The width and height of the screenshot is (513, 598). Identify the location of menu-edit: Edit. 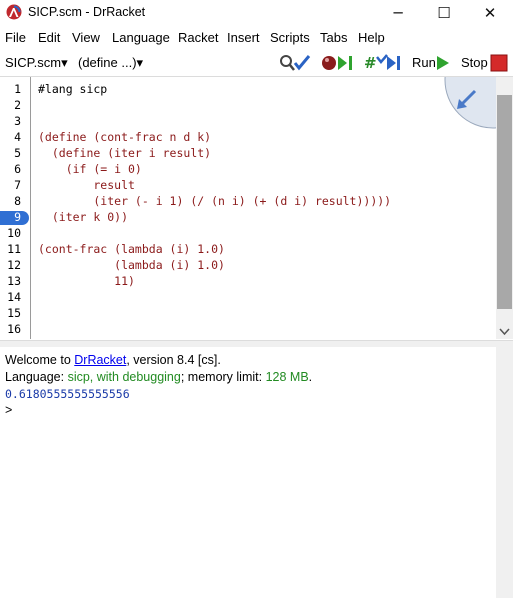
(49, 37).